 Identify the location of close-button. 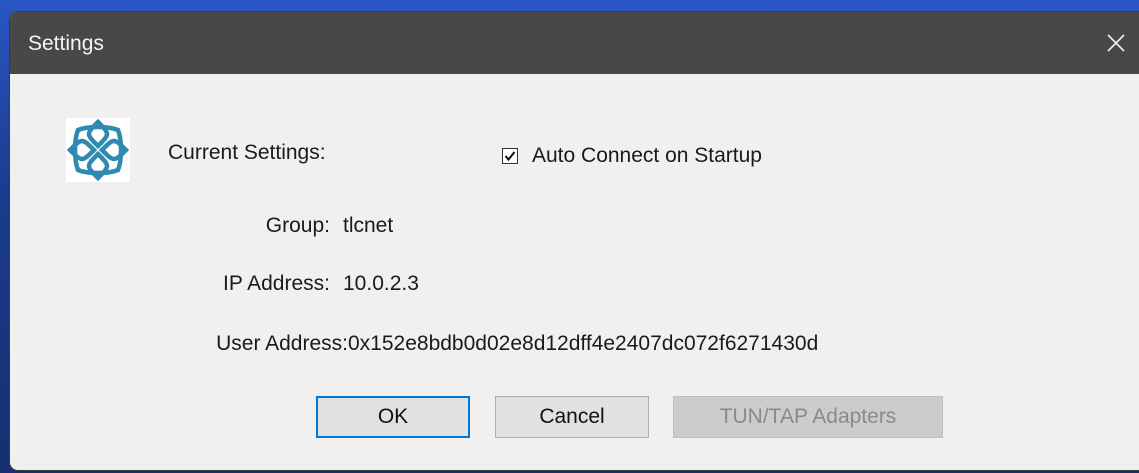
(1116, 43).